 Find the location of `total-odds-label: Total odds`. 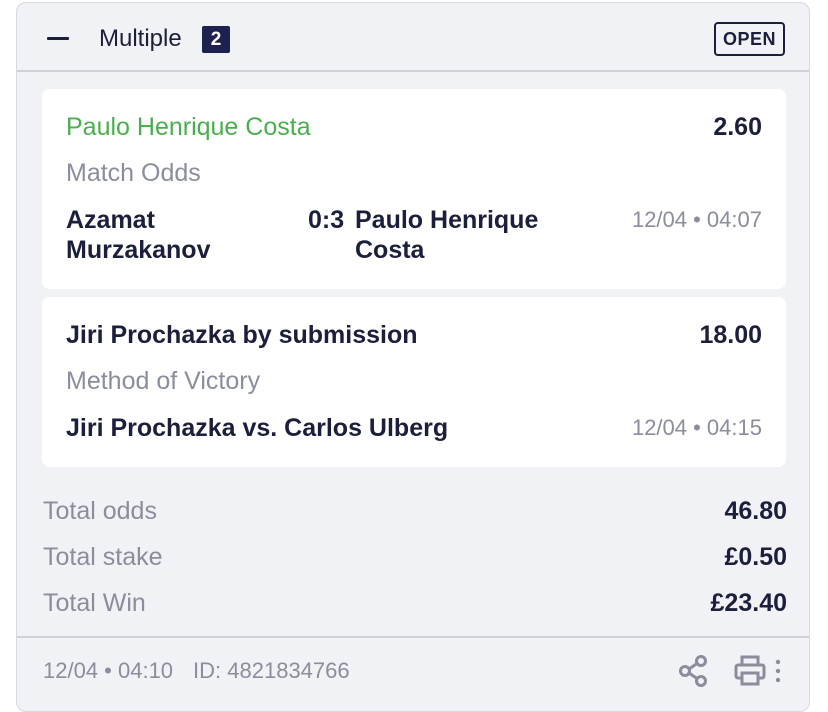

total-odds-label: Total odds is located at coordinates (100, 511).